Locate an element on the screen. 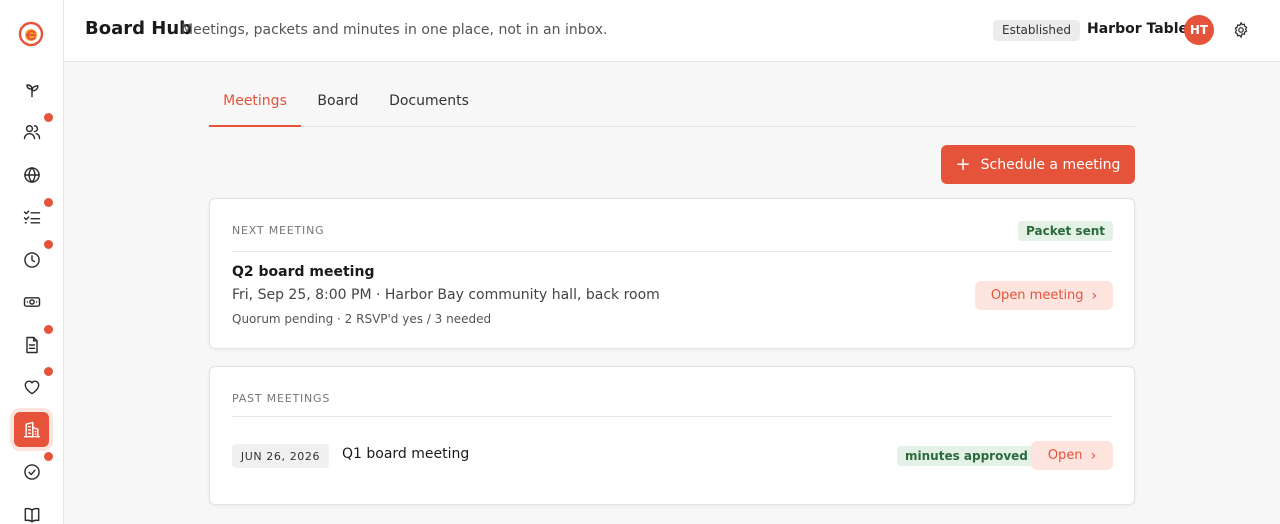 This screenshot has width=1280, height=524. book-icon is located at coordinates (31, 514).